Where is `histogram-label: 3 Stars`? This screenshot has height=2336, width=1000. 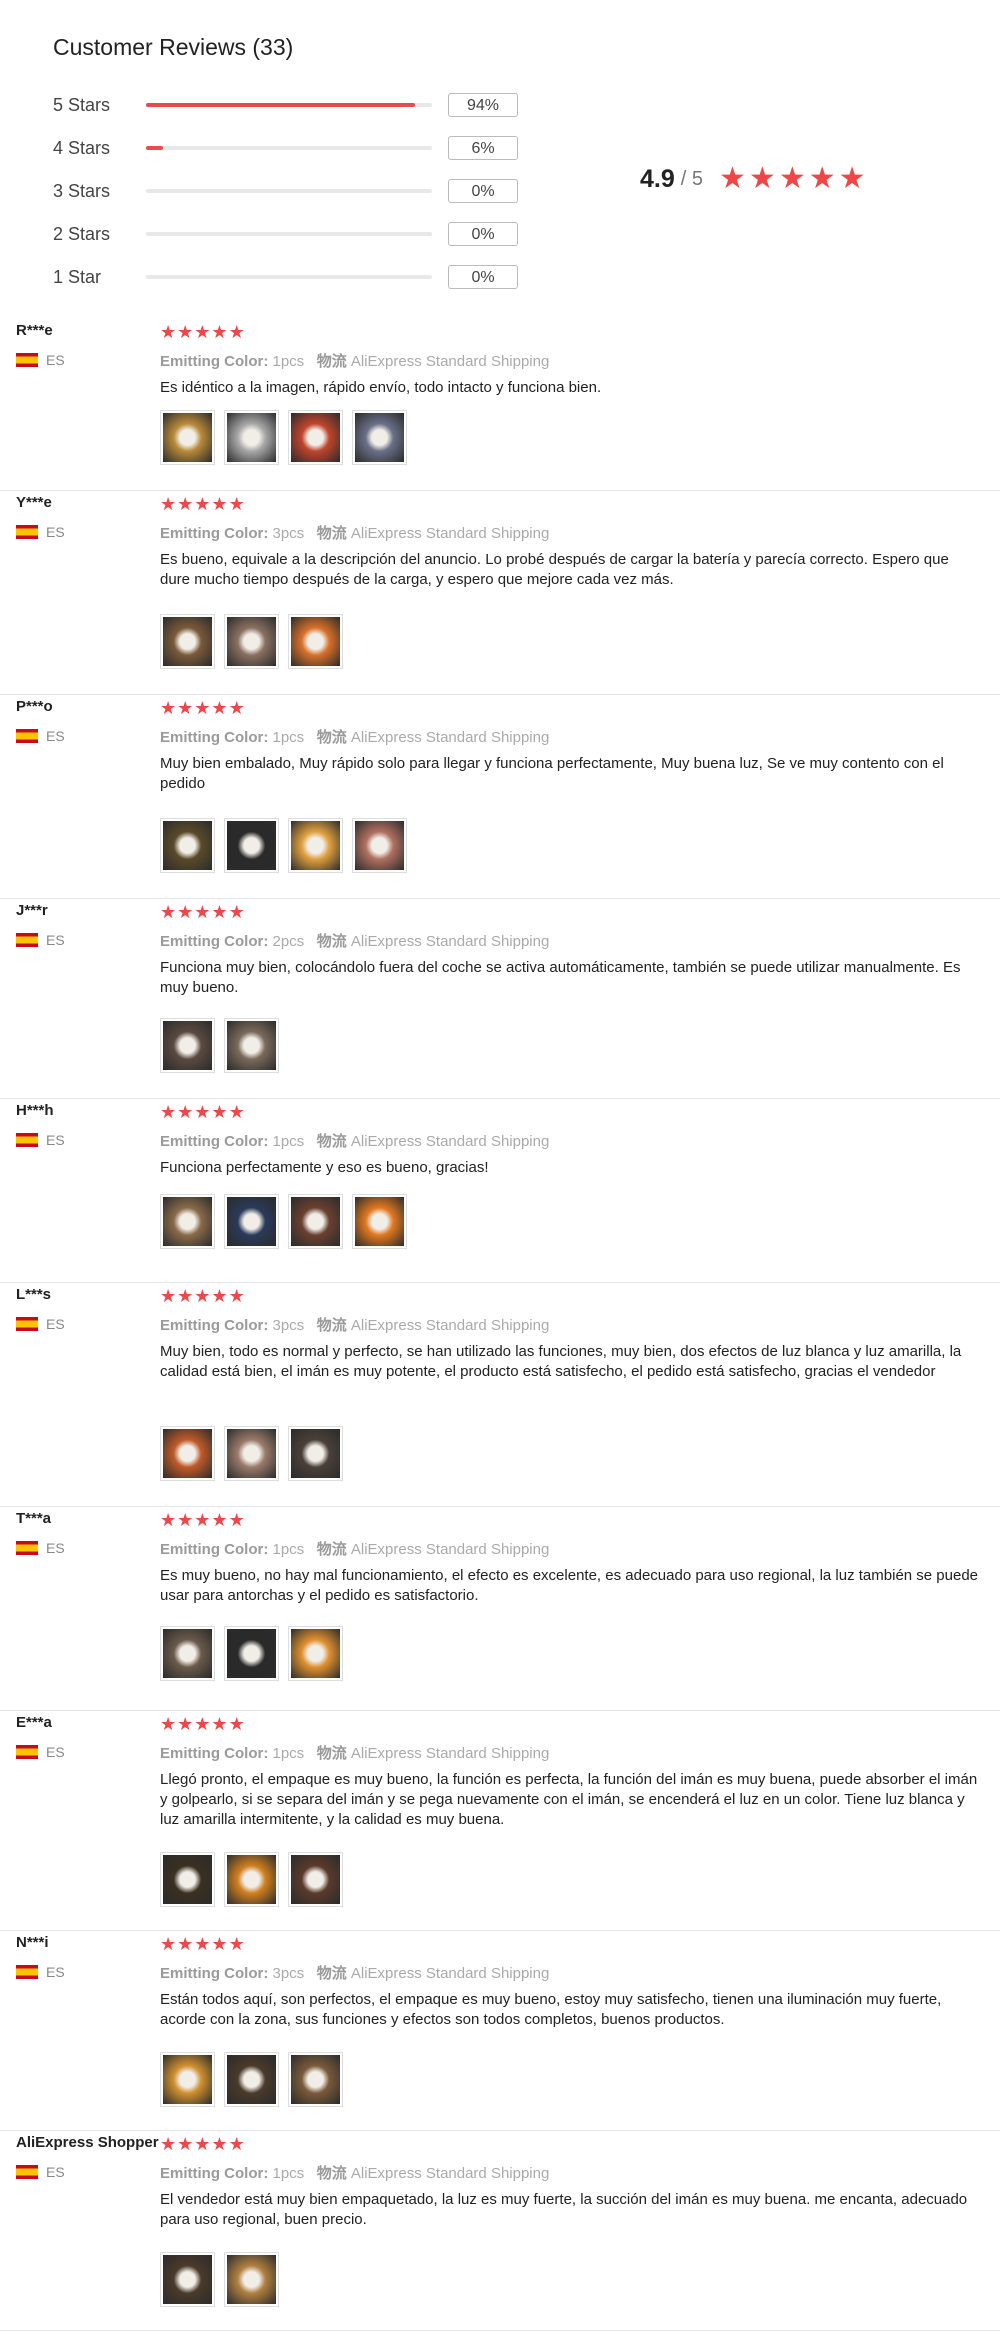
histogram-label: 3 Stars is located at coordinates (82, 190).